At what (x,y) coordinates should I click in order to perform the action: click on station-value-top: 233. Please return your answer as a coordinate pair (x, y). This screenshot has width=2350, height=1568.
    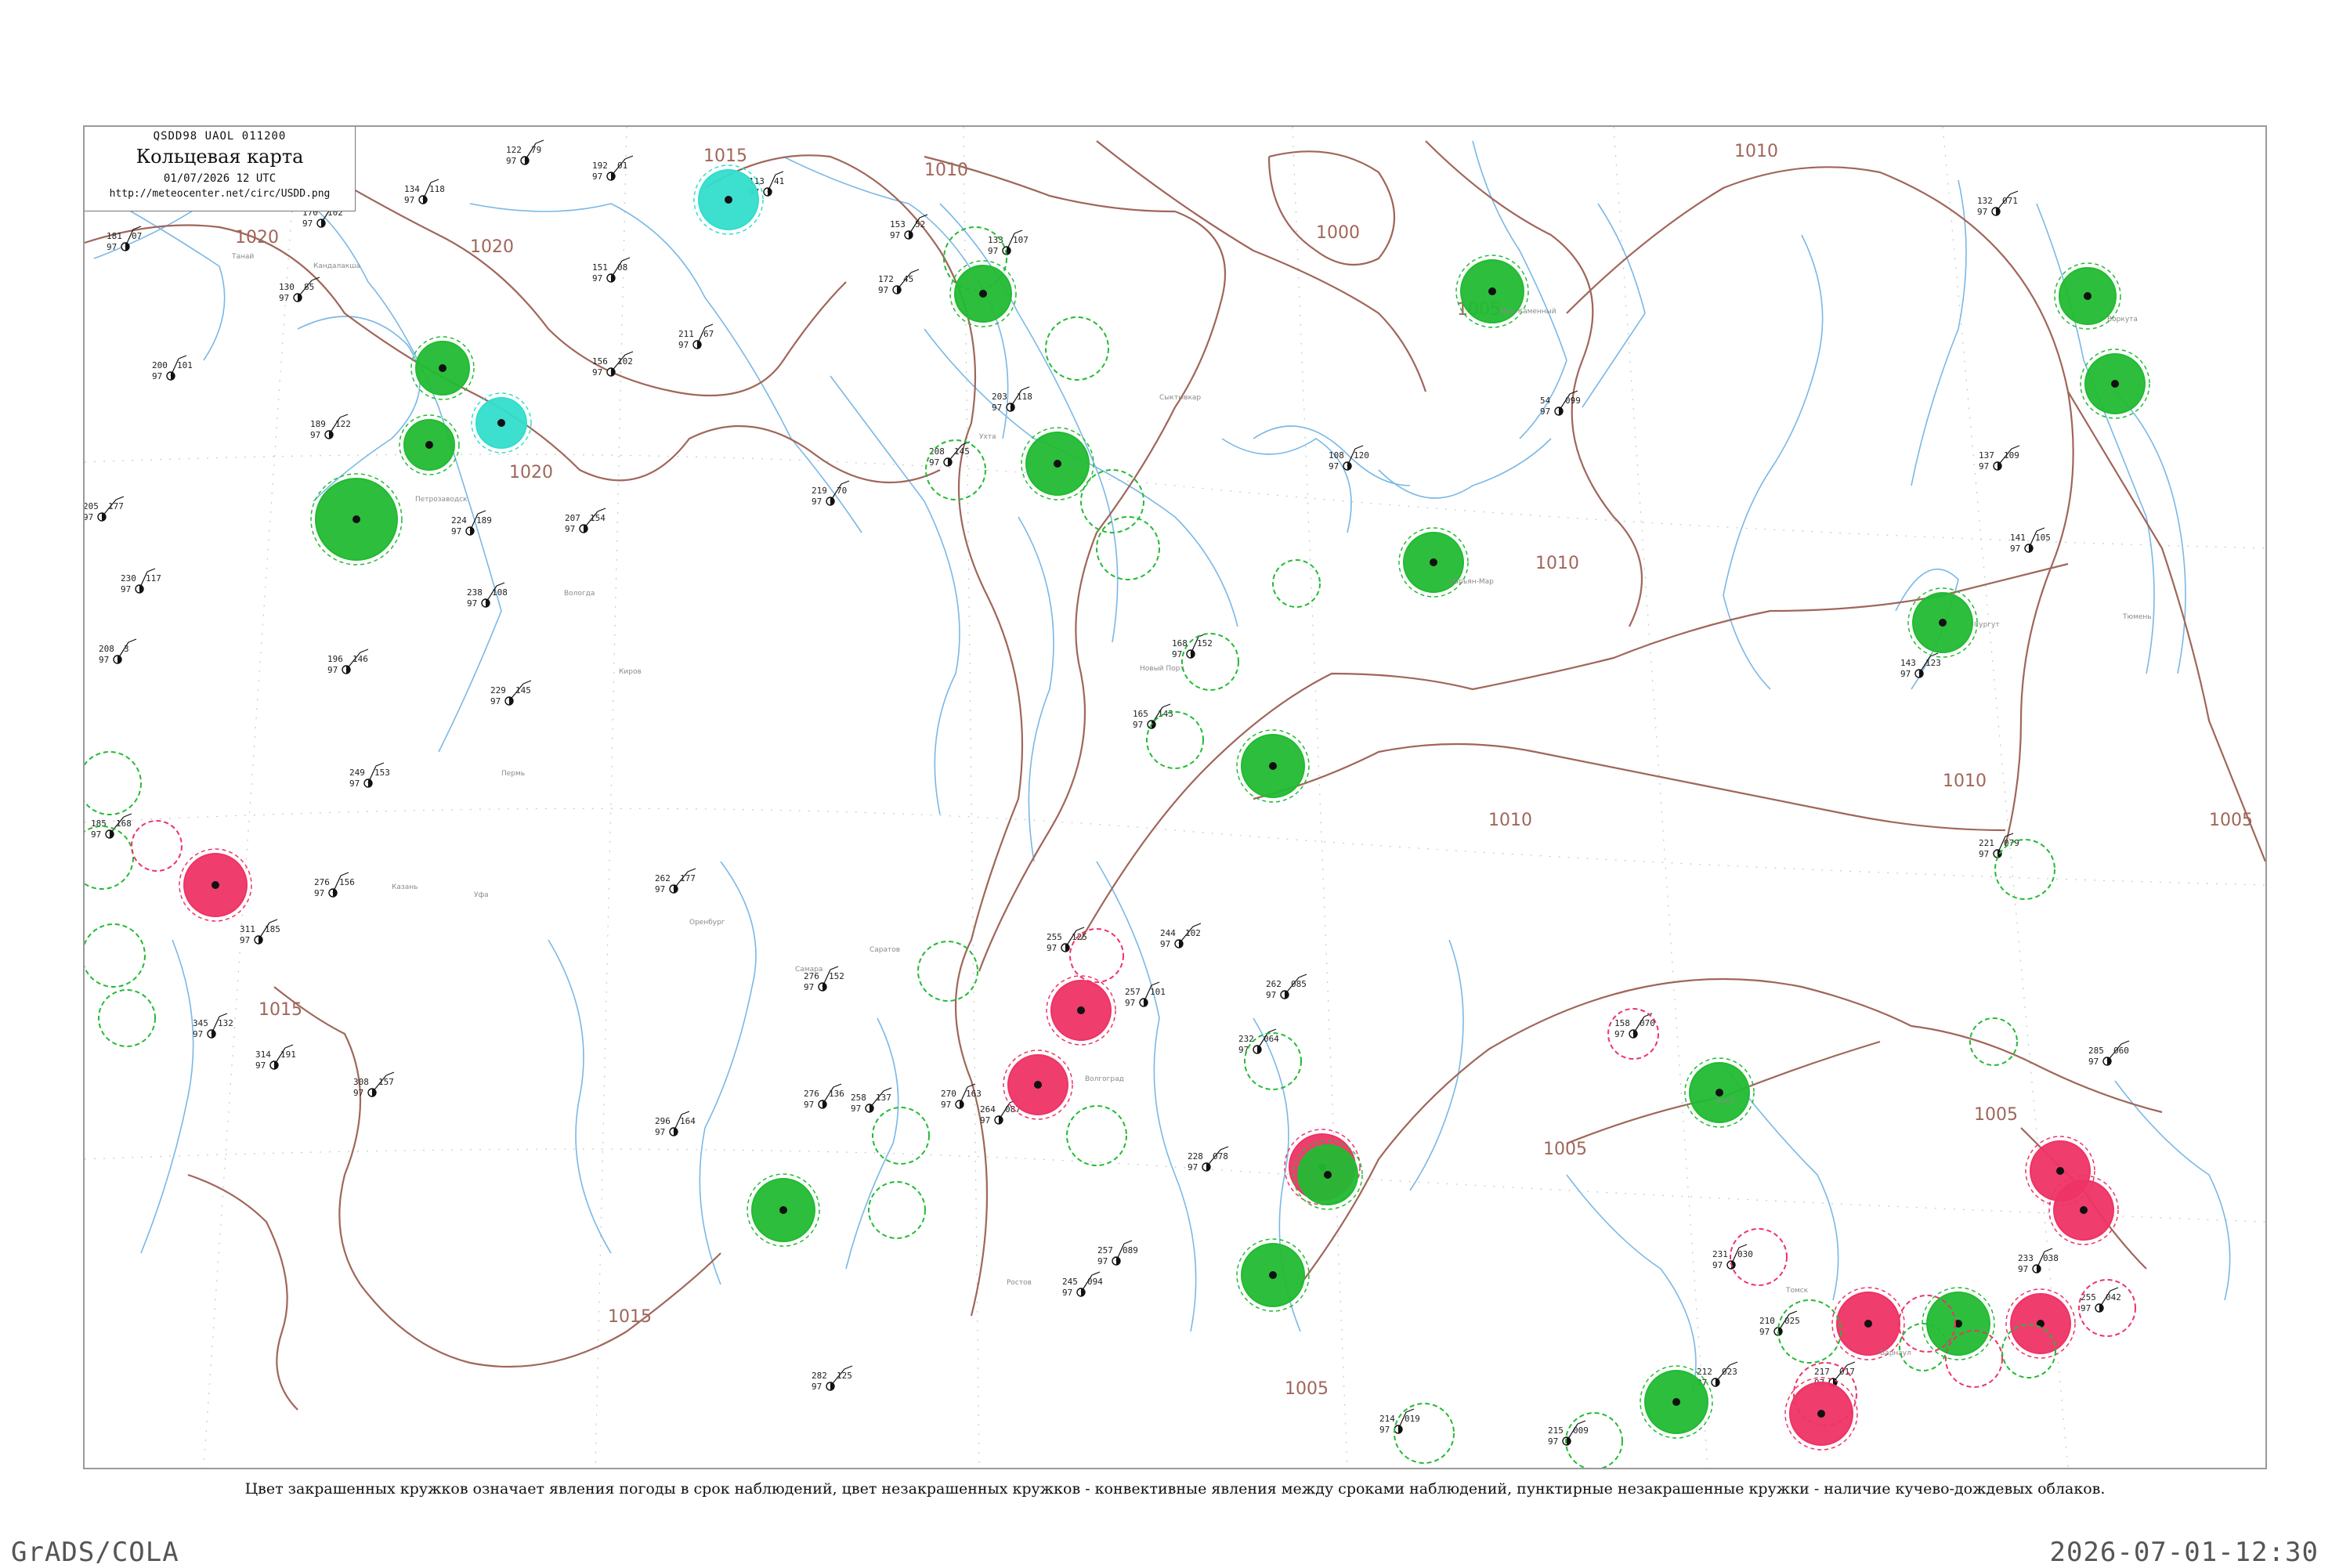
    Looking at the image, I should click on (2026, 1258).